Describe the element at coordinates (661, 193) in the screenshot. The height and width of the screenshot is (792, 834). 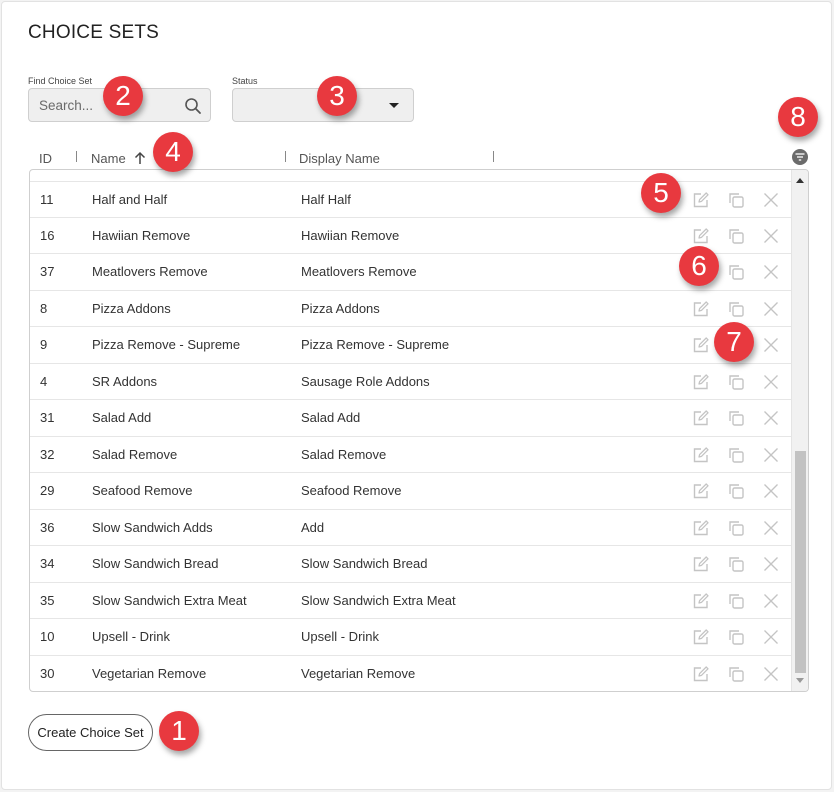
I see `annotation-badge-5: 5` at that location.